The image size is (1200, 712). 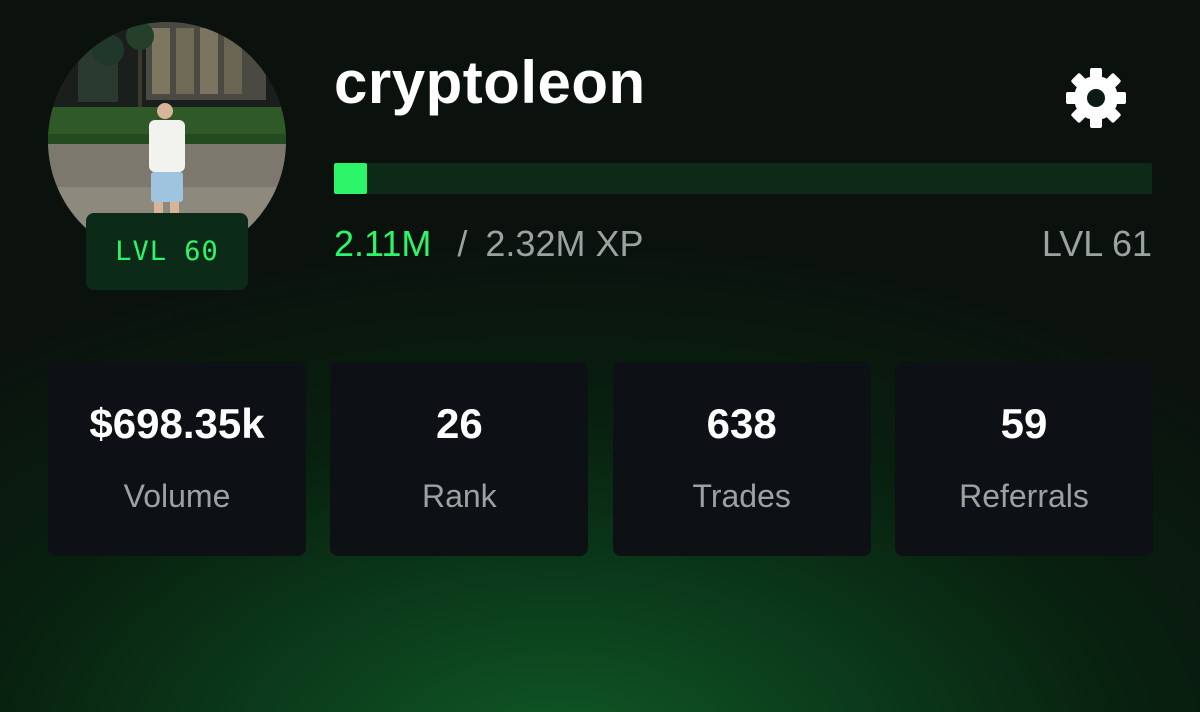 I want to click on username: cryptoleon, so click(x=490, y=82).